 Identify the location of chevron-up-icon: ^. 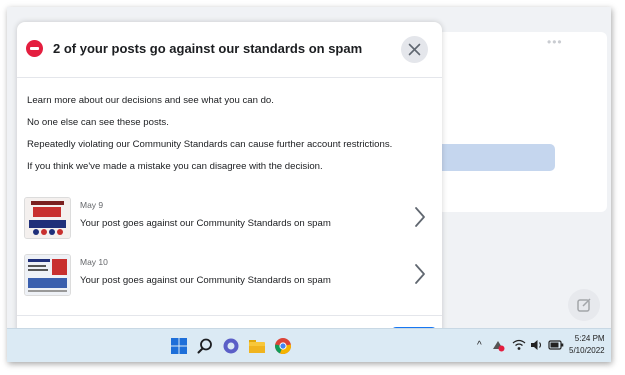
(479, 345).